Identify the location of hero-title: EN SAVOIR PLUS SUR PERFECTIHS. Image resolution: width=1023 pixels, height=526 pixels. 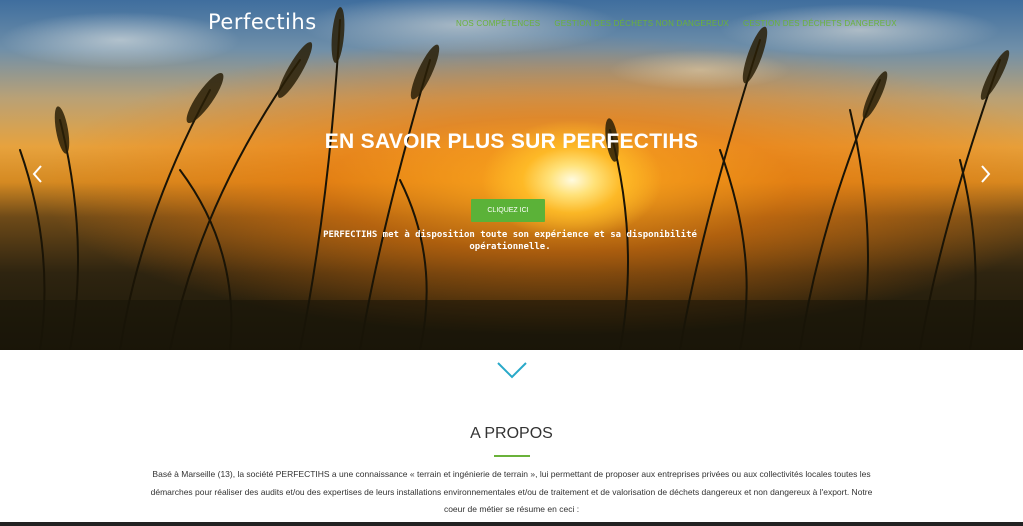
(511, 141).